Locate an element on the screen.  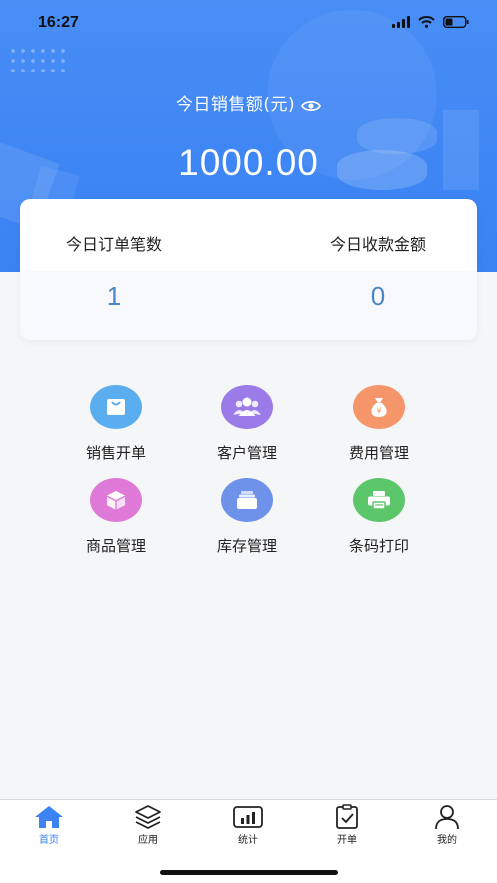
box-icon is located at coordinates (116, 500).